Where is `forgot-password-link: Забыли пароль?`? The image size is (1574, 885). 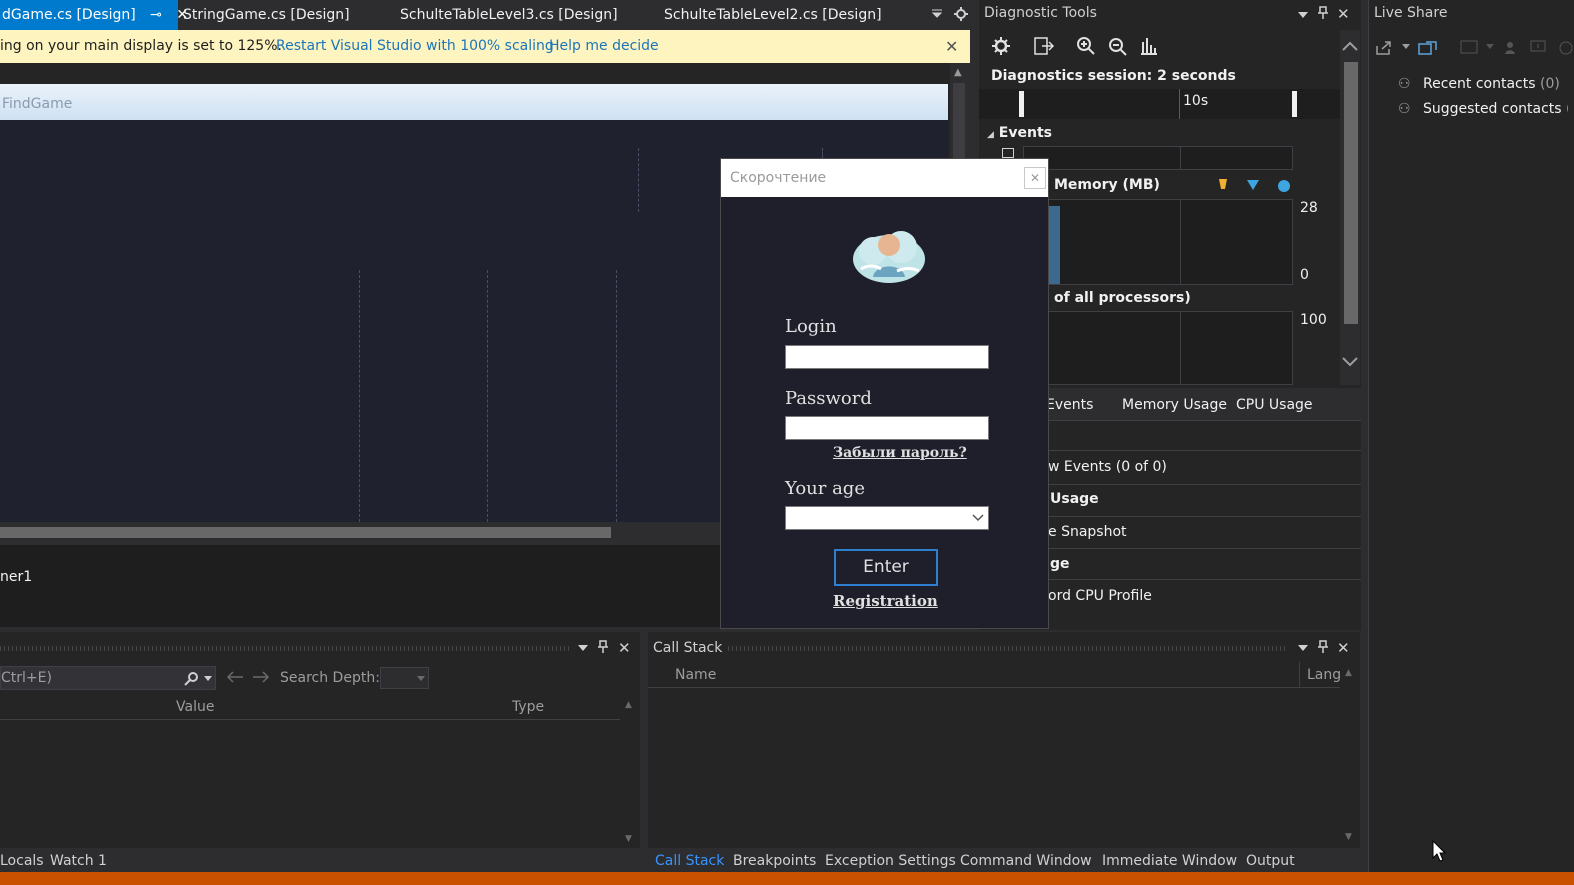
forgot-password-link: Забыли пароль? is located at coordinates (900, 453).